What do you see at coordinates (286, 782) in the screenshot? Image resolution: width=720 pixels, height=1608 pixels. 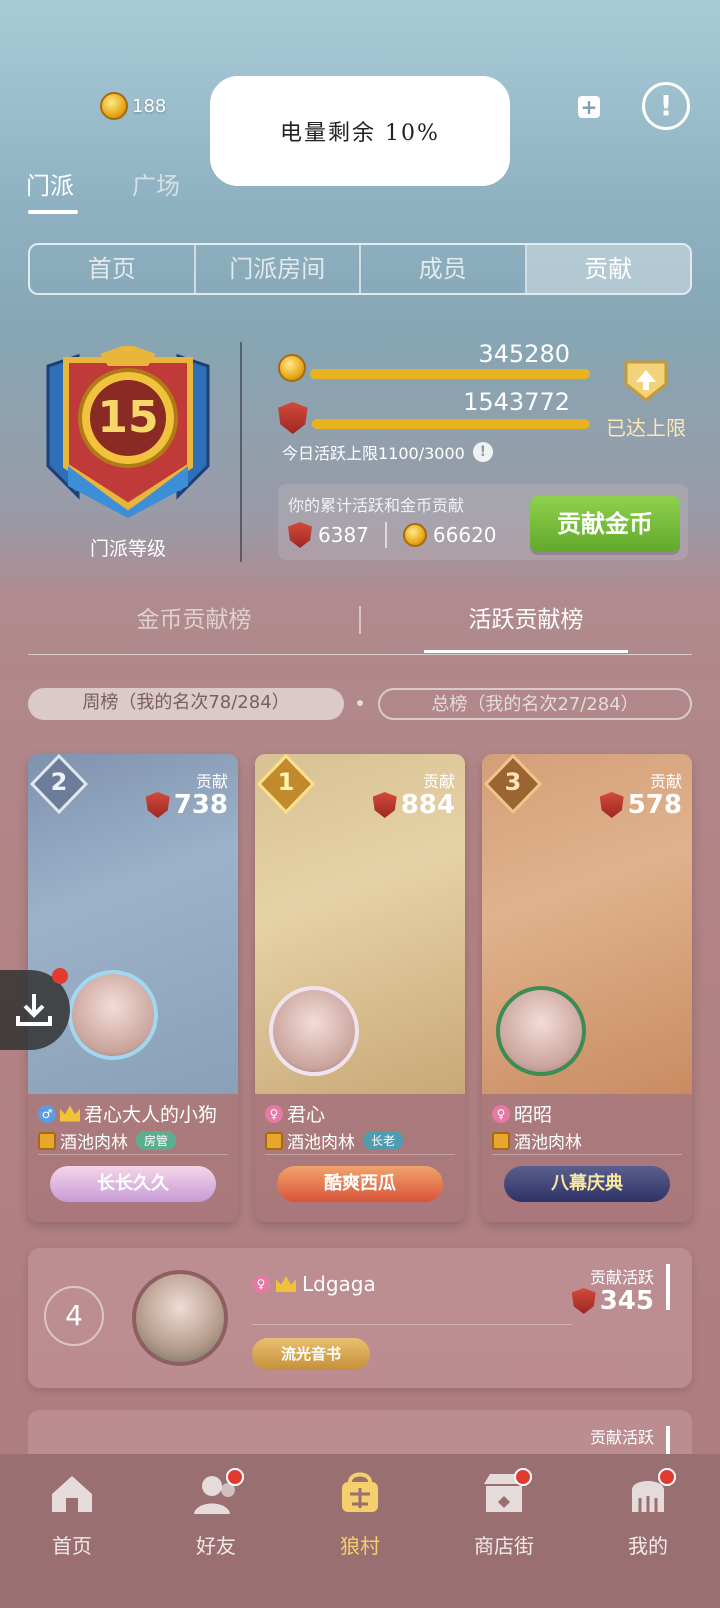 I see `rank-number: 1` at bounding box center [286, 782].